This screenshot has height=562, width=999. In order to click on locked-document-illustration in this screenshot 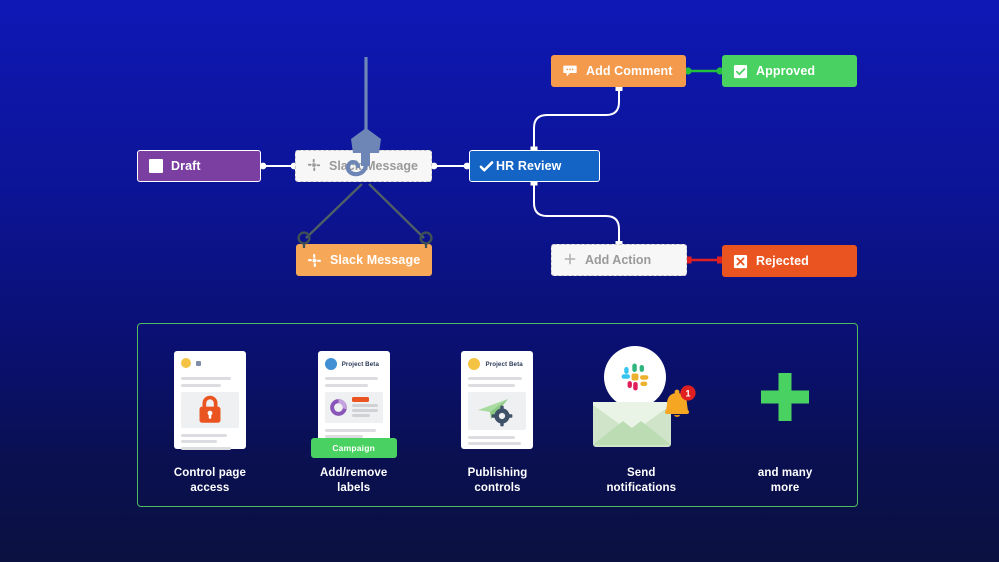, I will do `click(210, 397)`.